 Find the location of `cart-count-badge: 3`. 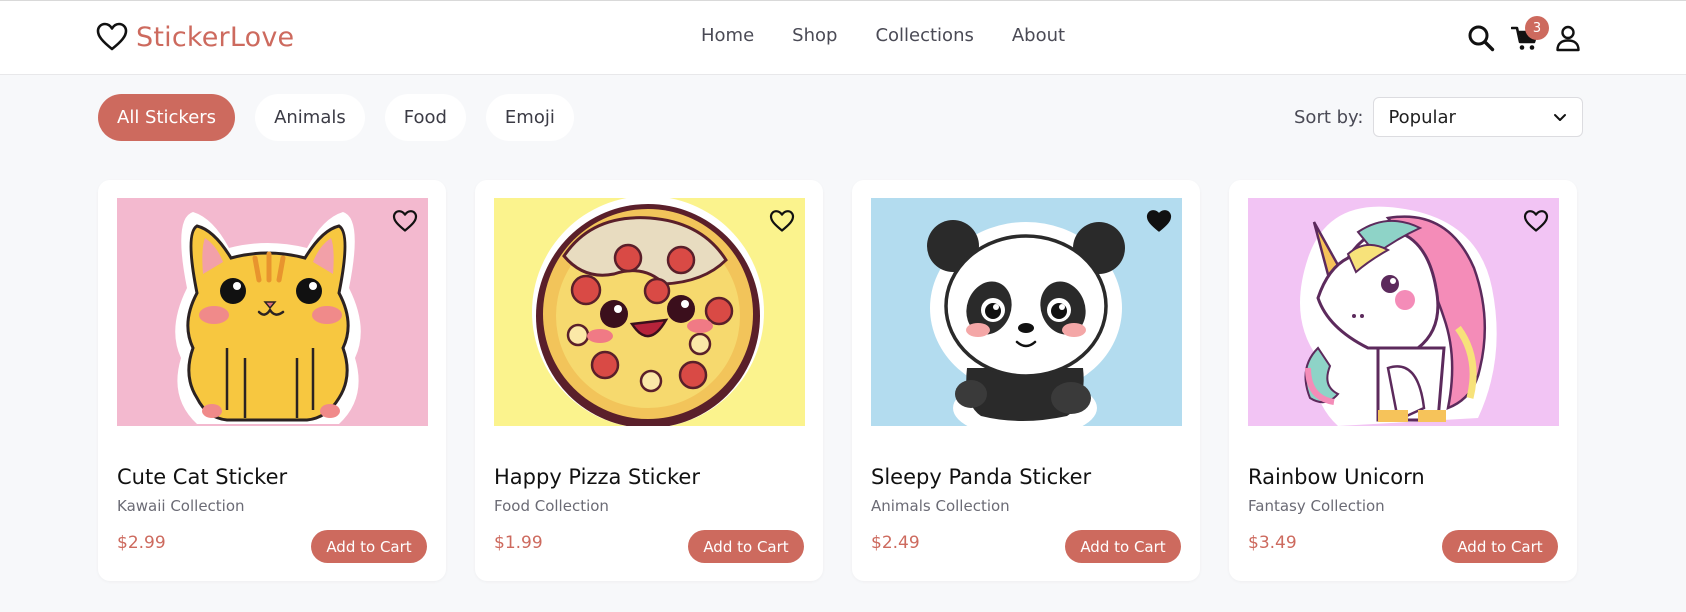

cart-count-badge: 3 is located at coordinates (1537, 28).